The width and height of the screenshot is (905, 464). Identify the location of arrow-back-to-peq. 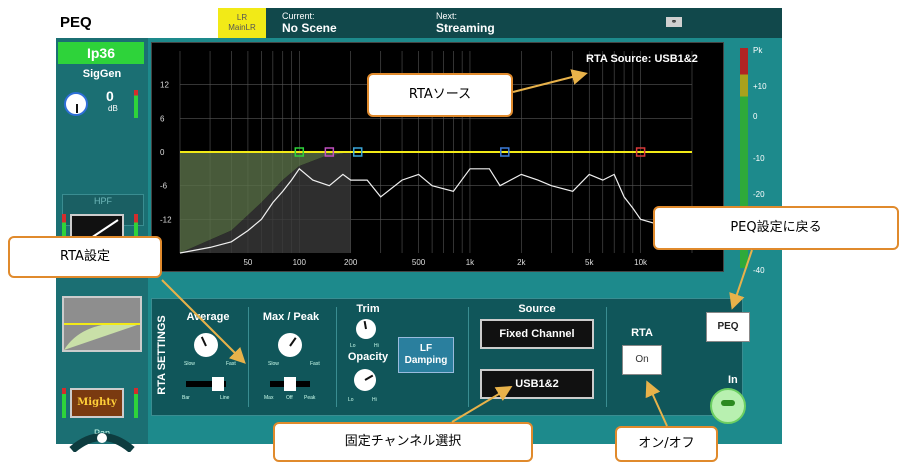
(741, 279).